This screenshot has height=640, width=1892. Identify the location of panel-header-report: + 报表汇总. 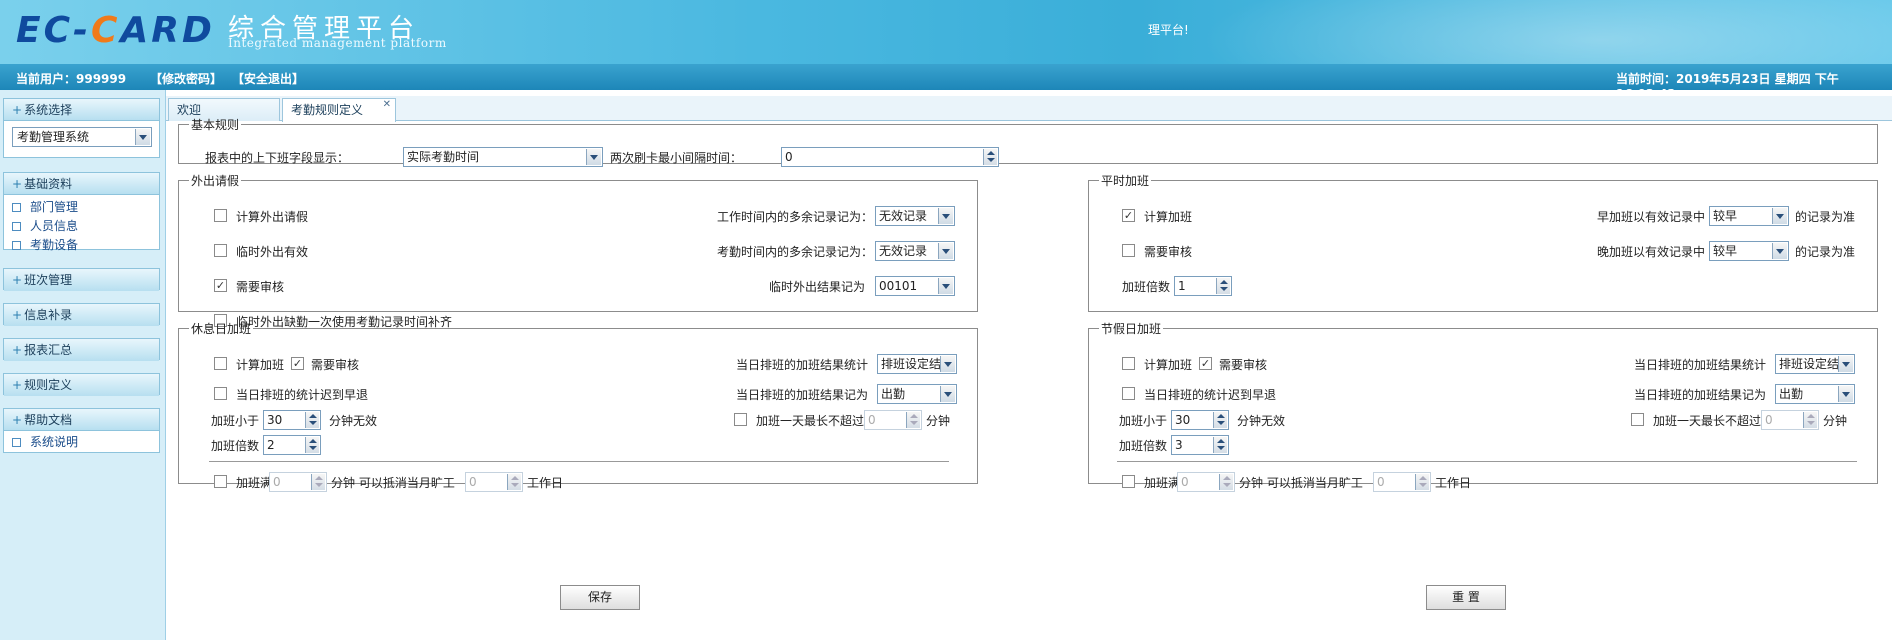
(81, 350).